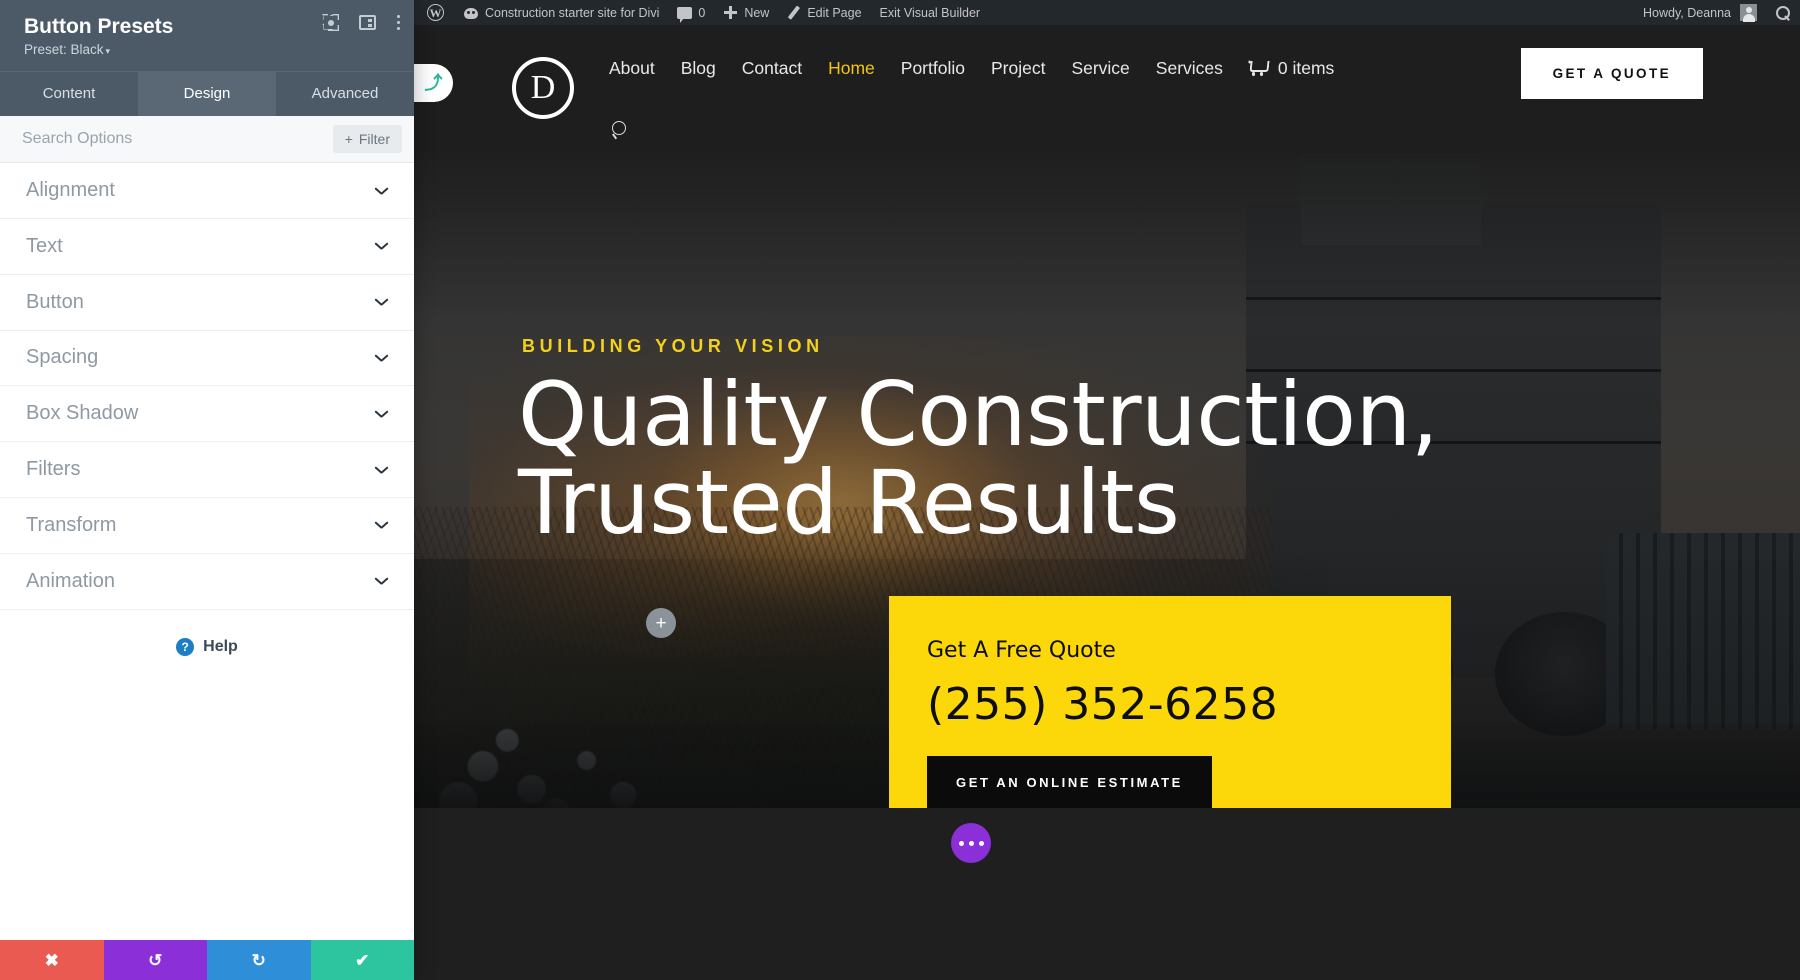 Image resolution: width=1800 pixels, height=980 pixels. What do you see at coordinates (374, 139) in the screenshot?
I see `filter-label: Filter` at bounding box center [374, 139].